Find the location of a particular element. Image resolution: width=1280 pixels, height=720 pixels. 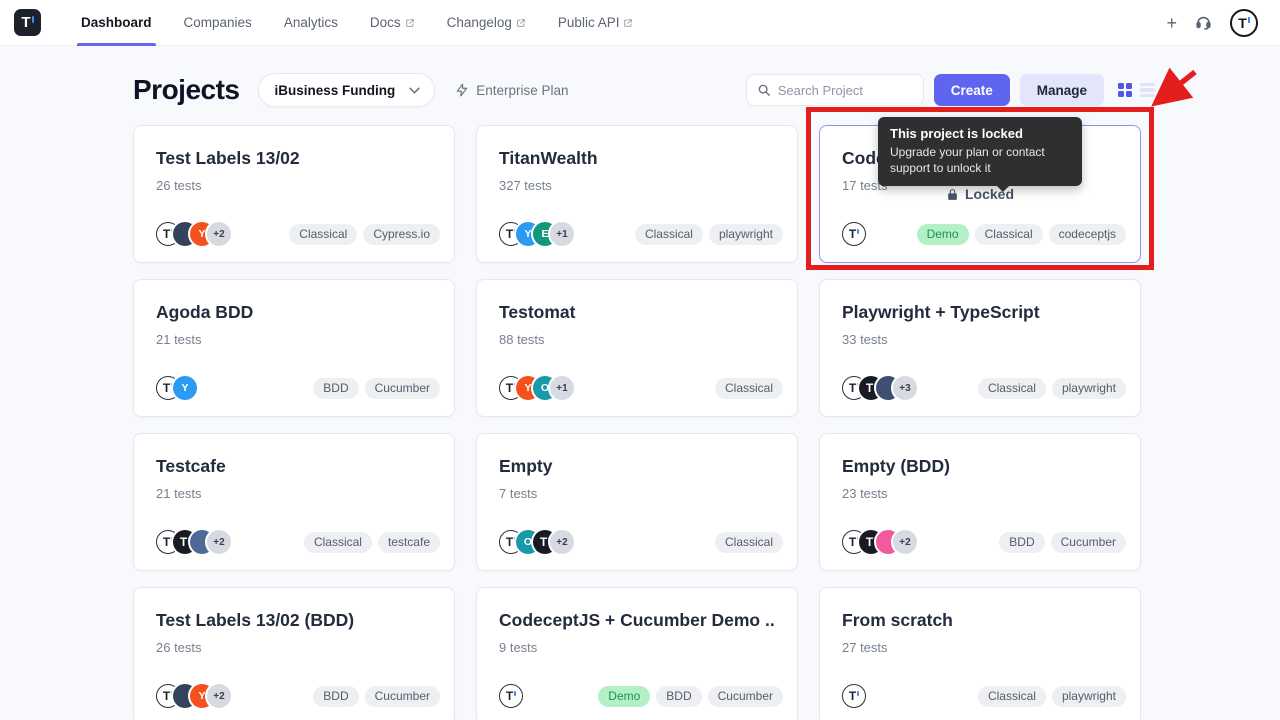

nav-item-changelog: Changelog is located at coordinates (486, 23).